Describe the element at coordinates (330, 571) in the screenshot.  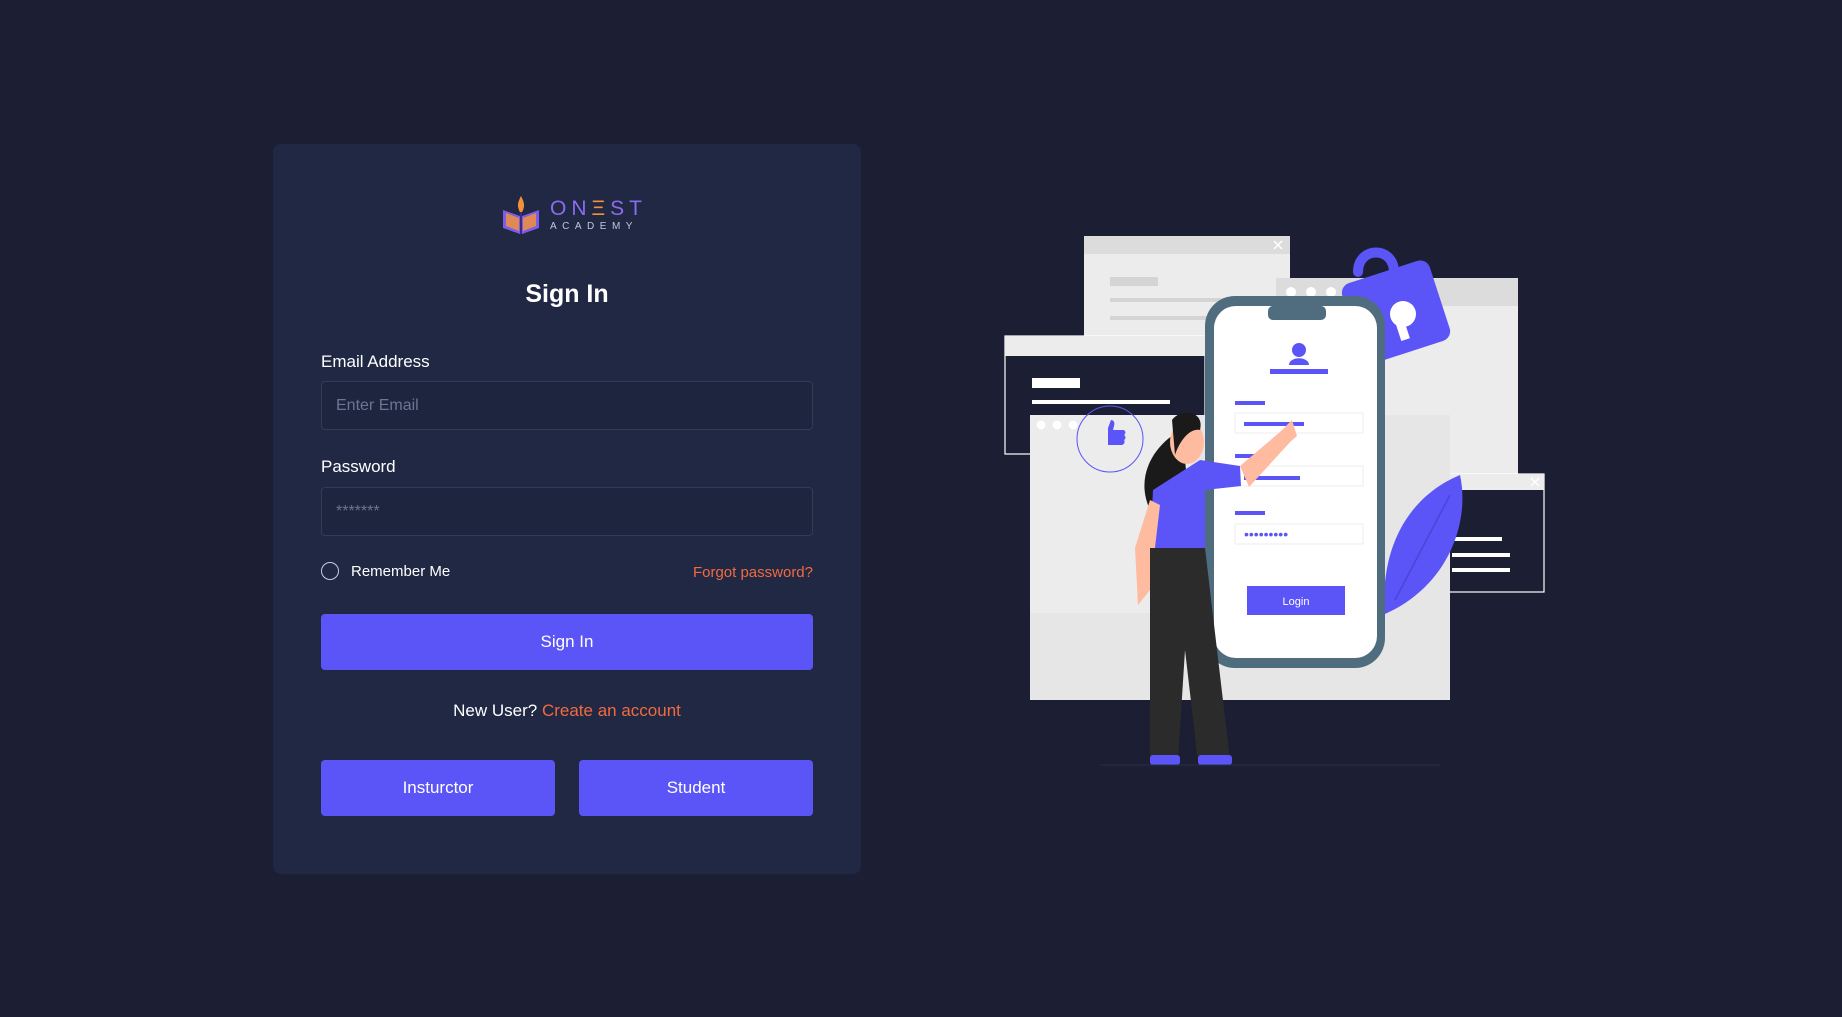
I see `radio-circle-icon` at that location.